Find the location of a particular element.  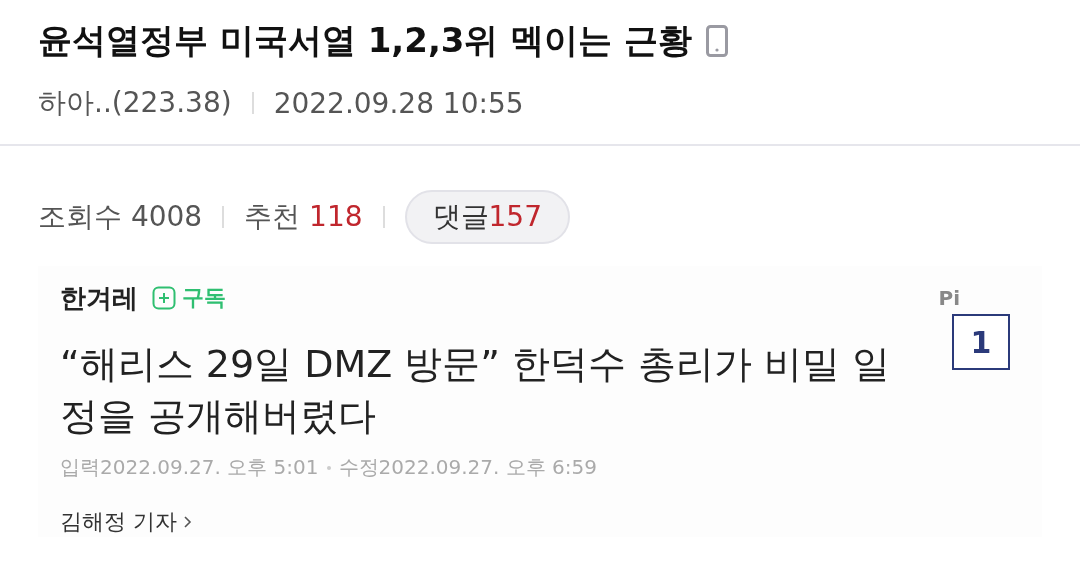

edited-date: 수정2022.09.27. 오후 6:59 is located at coordinates (467, 467).